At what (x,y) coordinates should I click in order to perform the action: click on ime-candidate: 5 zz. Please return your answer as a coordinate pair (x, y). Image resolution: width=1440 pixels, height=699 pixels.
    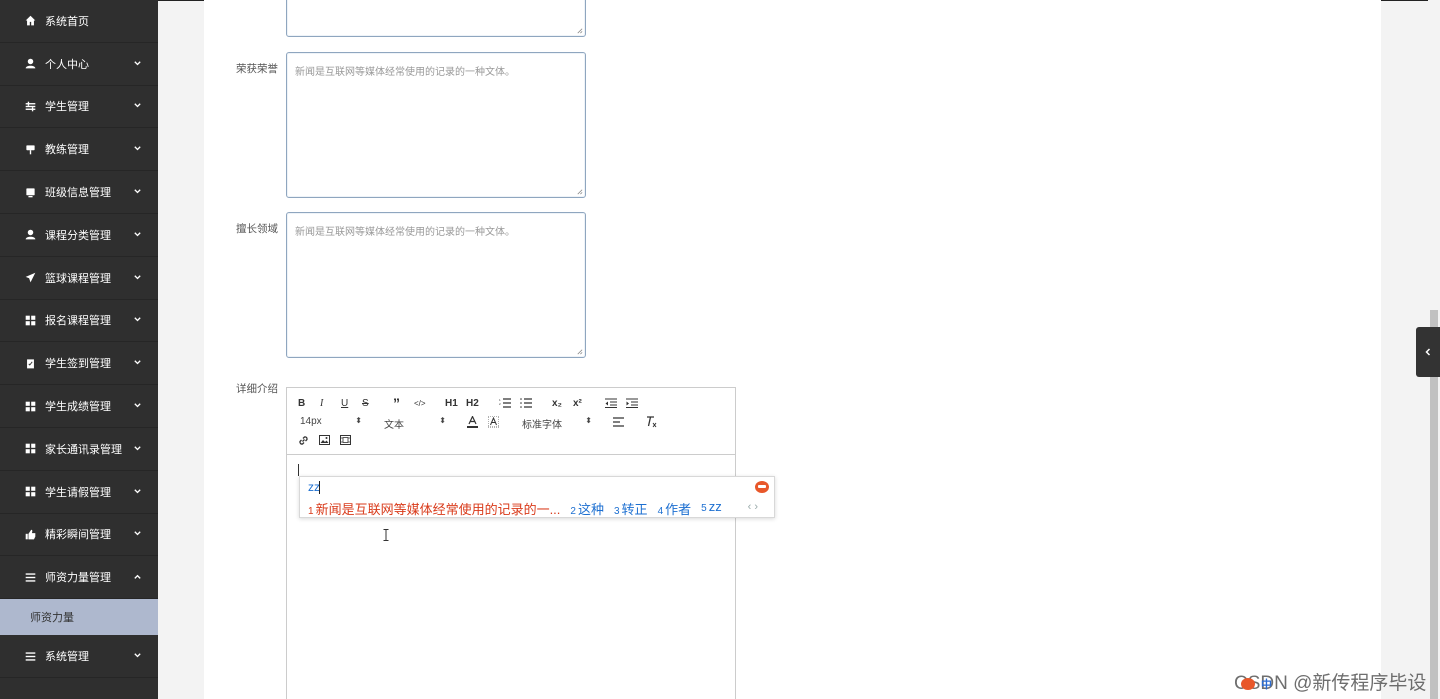
    Looking at the image, I should click on (711, 508).